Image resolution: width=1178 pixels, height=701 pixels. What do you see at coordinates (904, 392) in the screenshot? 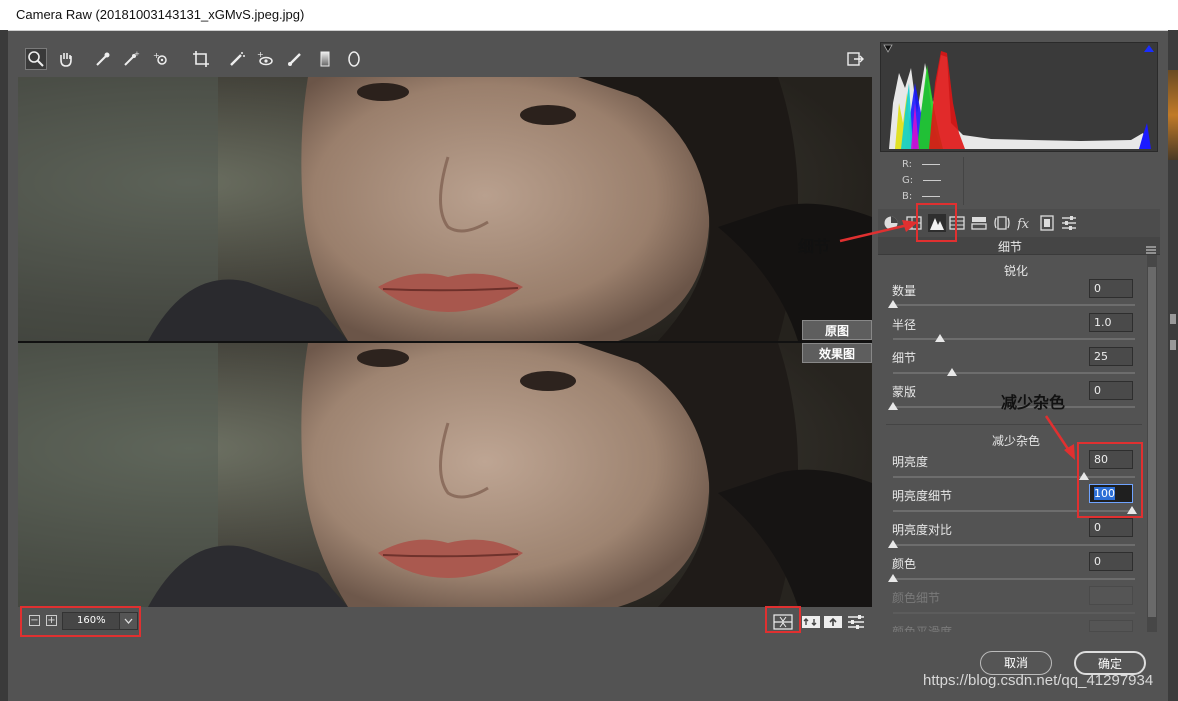
I see `masking-label: 蒙版` at bounding box center [904, 392].